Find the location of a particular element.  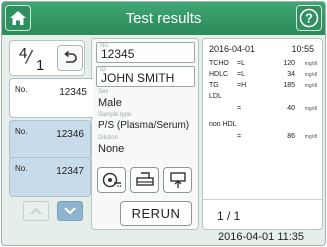

header-bar: Test results ? is located at coordinates (163, 18).